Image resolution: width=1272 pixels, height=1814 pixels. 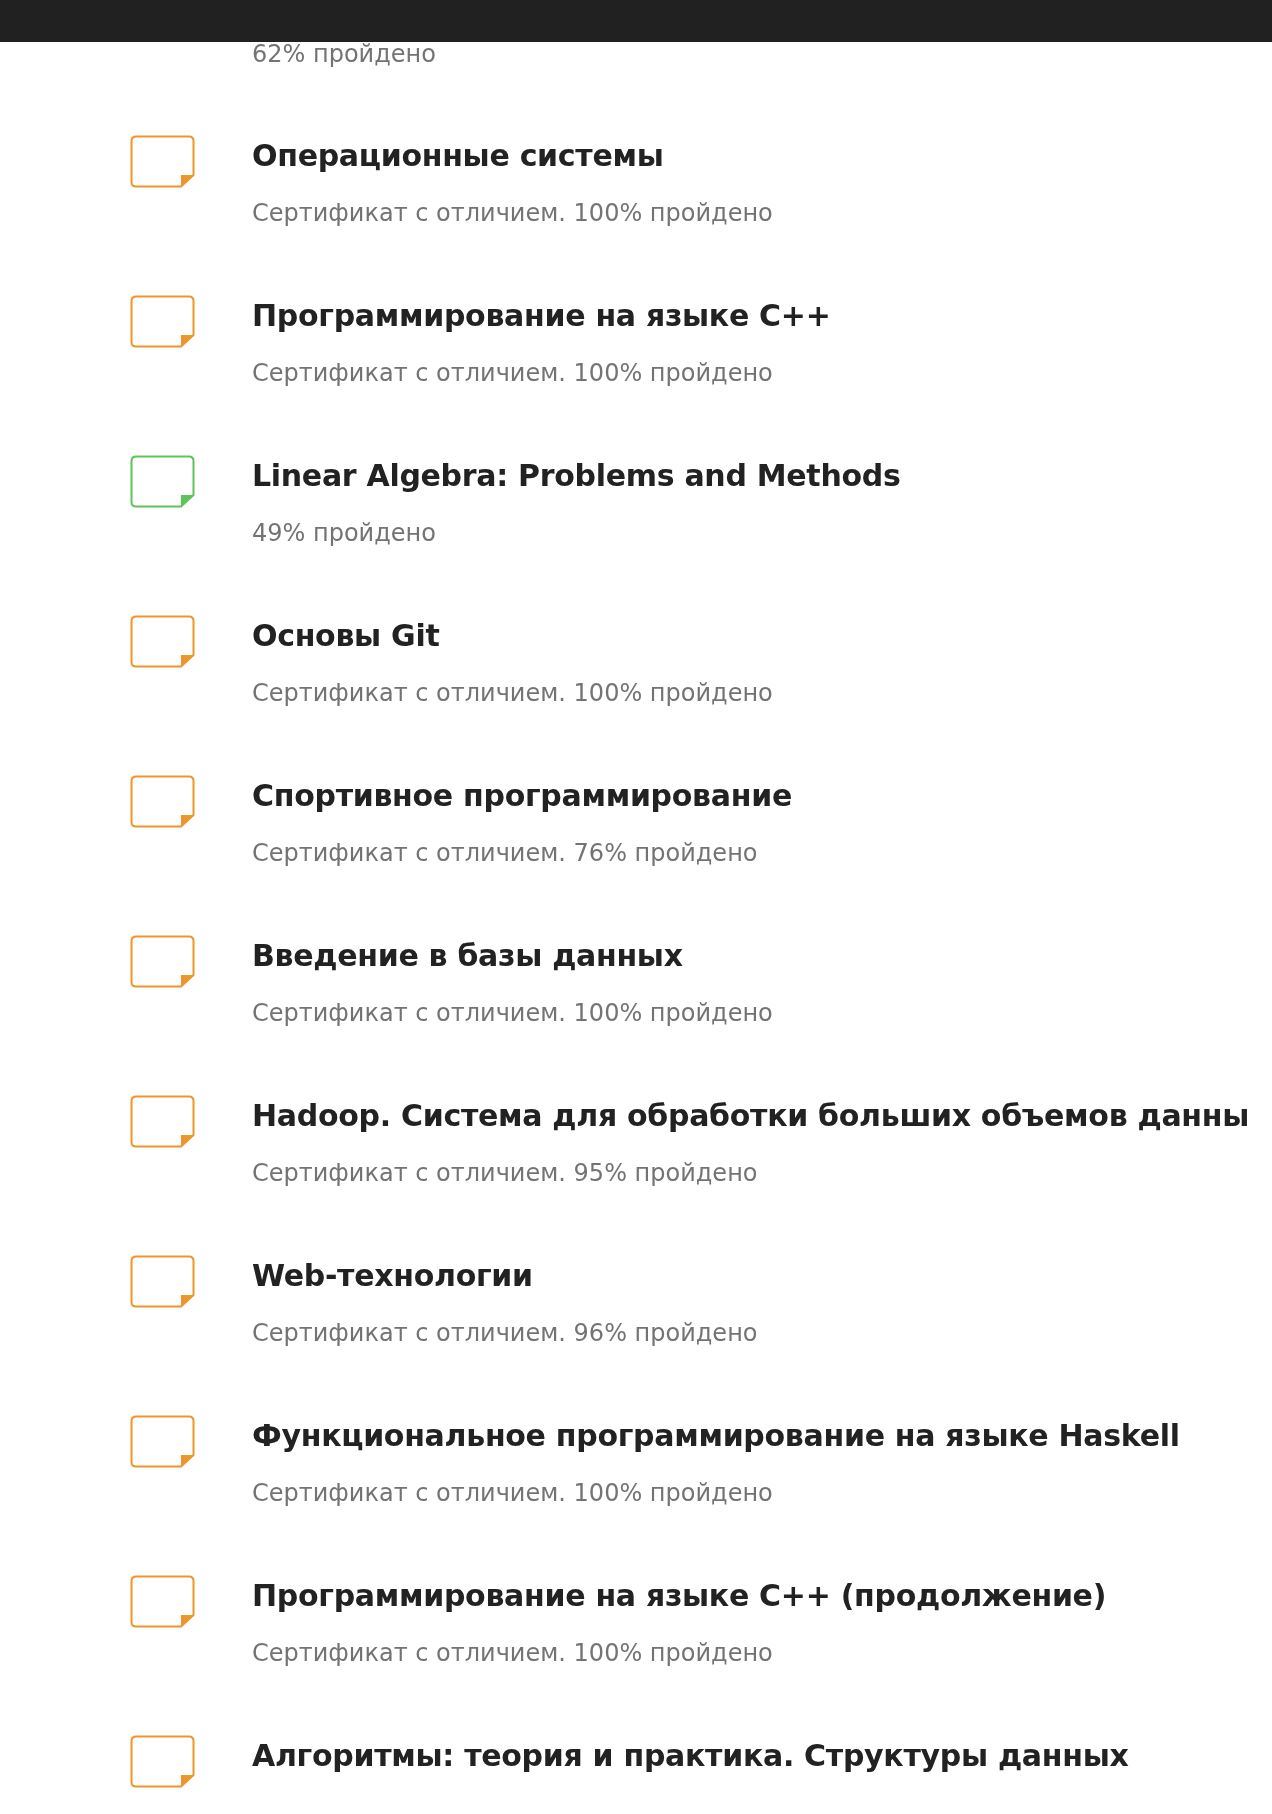 I want to click on course-progress: Сертификат с отличием. 96% пройдено, so click(x=505, y=1333).